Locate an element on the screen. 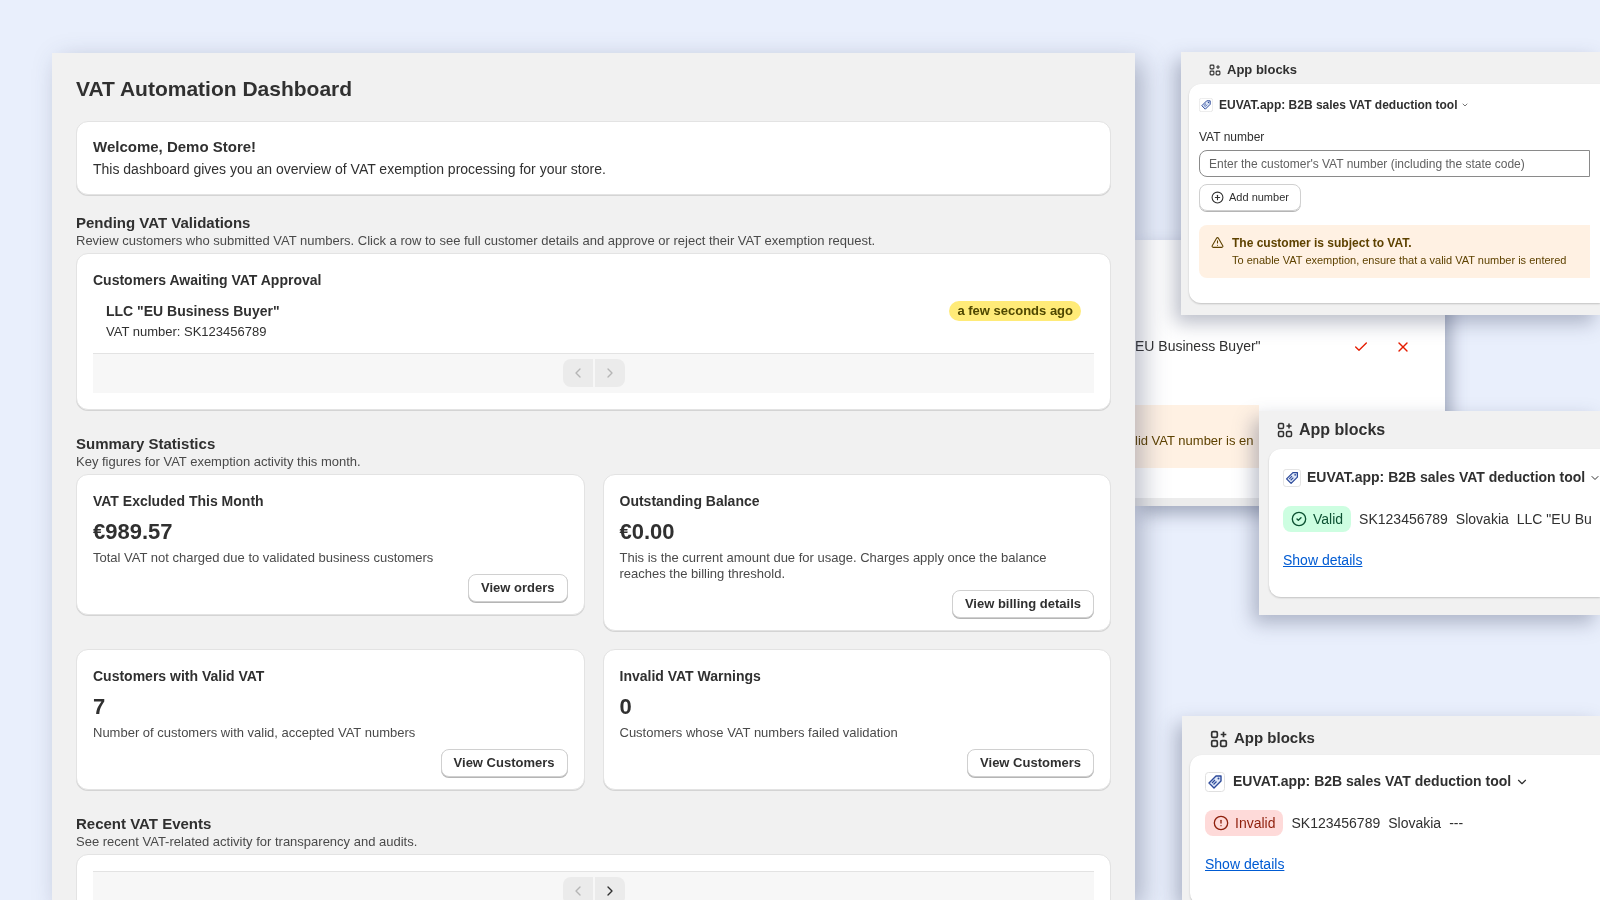 The image size is (1600, 900). warning-text: To enable VAT exemption, ensure that a valid VAT number is entered is located at coordinates (1399, 260).